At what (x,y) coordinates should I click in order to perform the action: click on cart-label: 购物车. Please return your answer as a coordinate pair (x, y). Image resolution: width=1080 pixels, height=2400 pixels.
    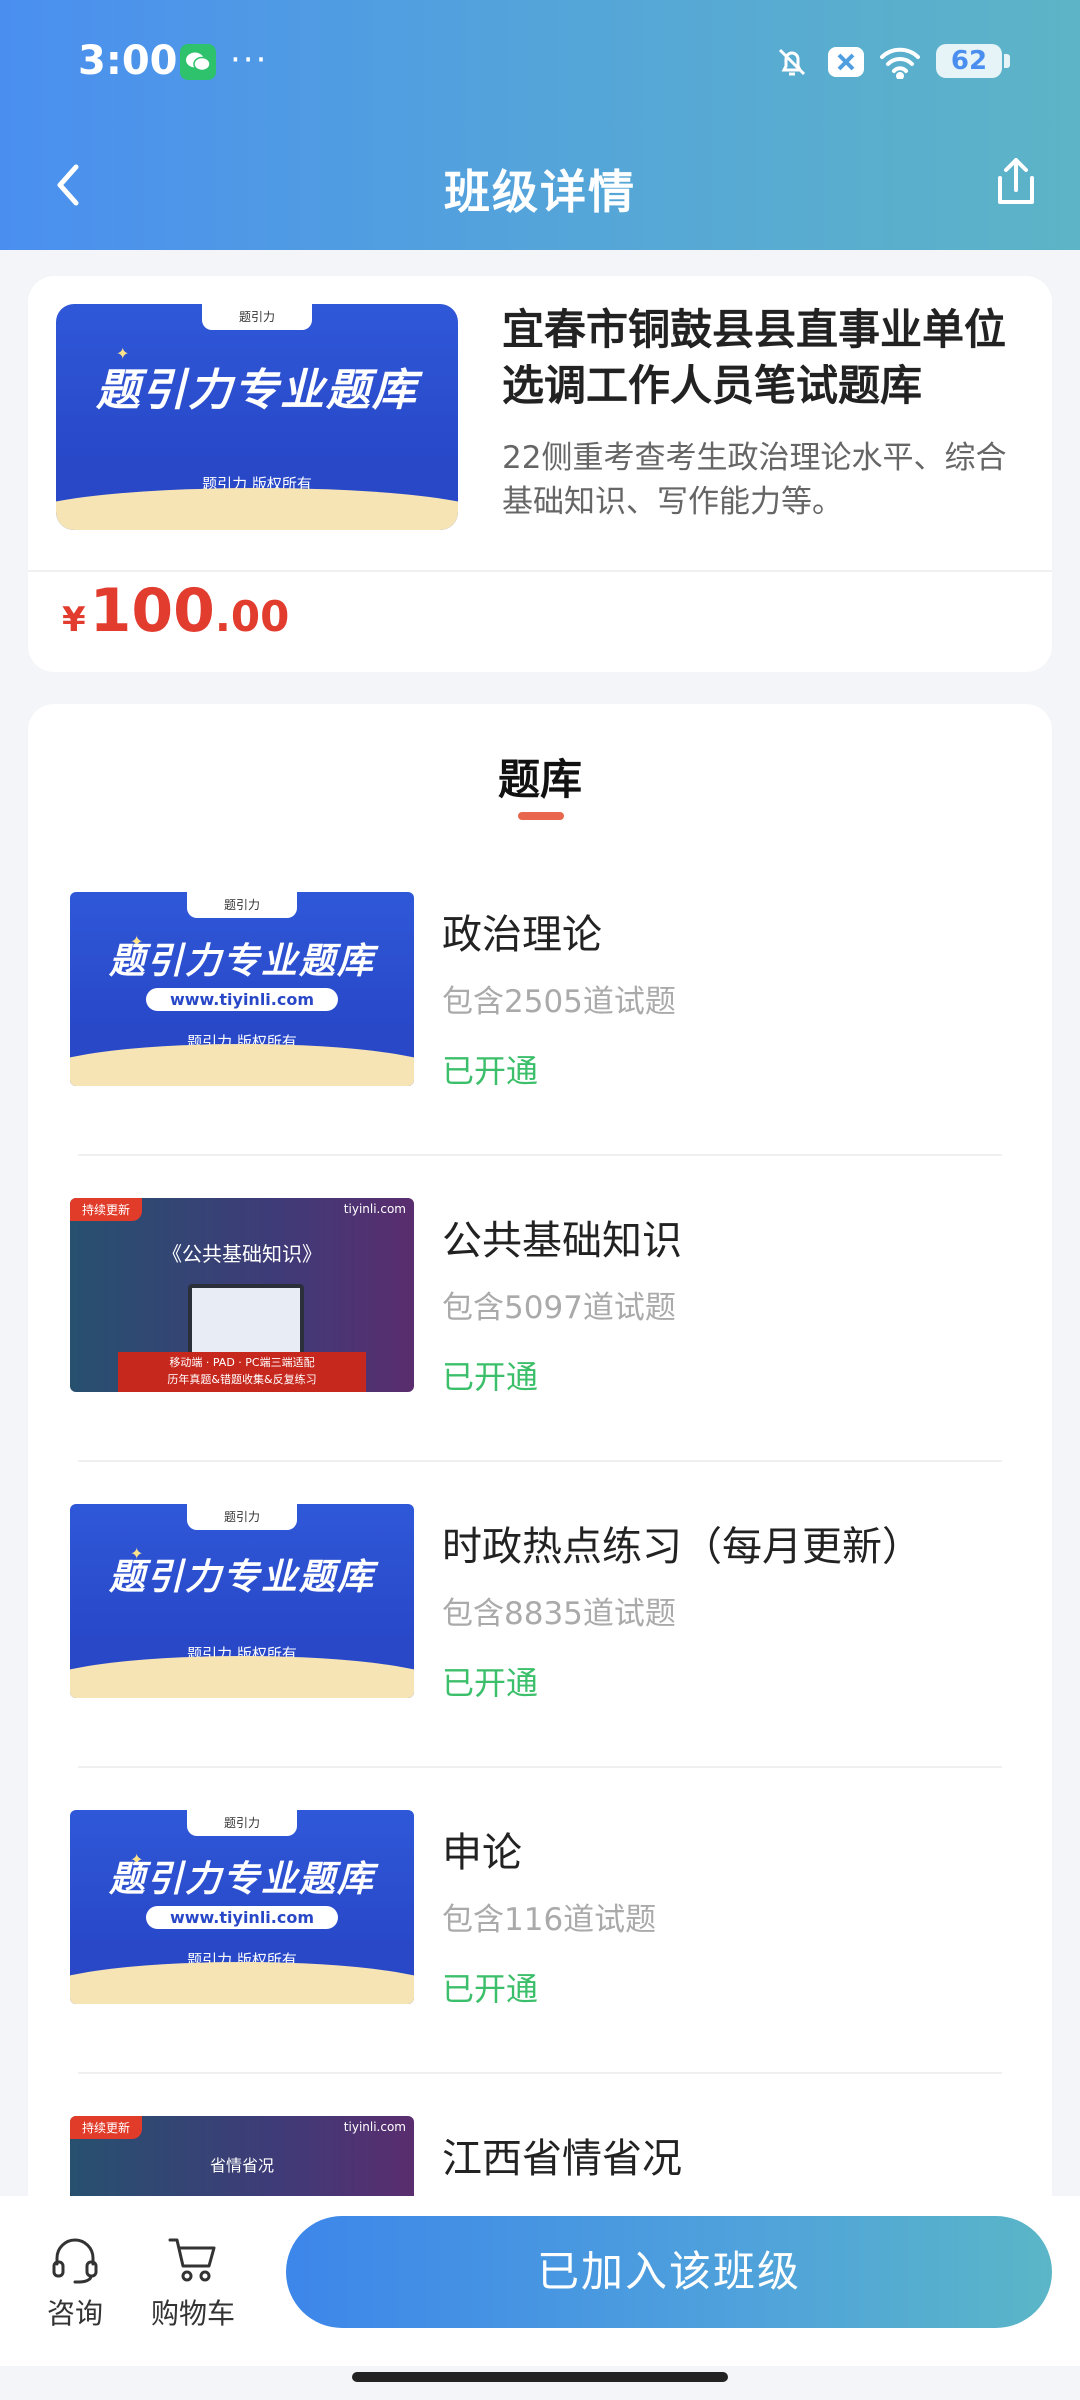
    Looking at the image, I should click on (192, 2313).